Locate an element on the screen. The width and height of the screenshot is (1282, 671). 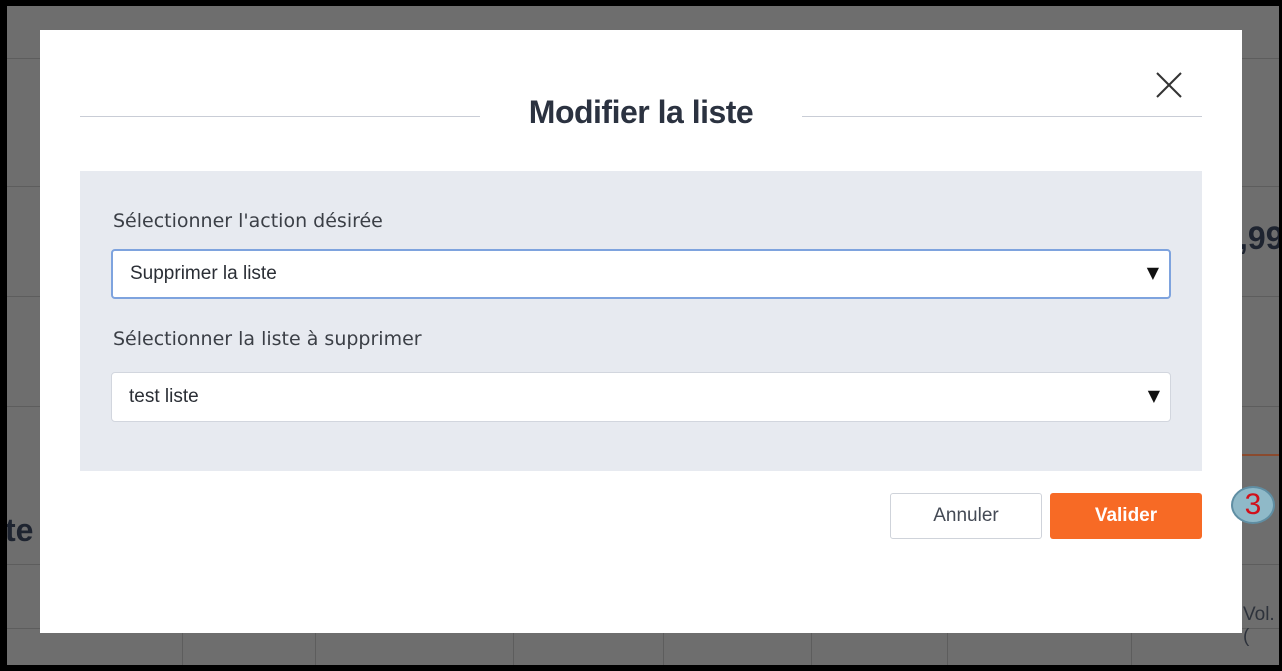
close-button is located at coordinates (1169, 85).